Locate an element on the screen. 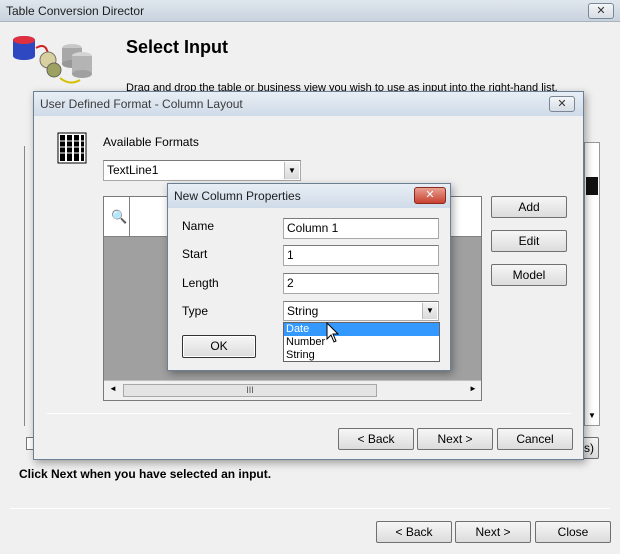 This screenshot has height=554, width=620. grid-hscrollbar: ◄ III ► is located at coordinates (292, 390).